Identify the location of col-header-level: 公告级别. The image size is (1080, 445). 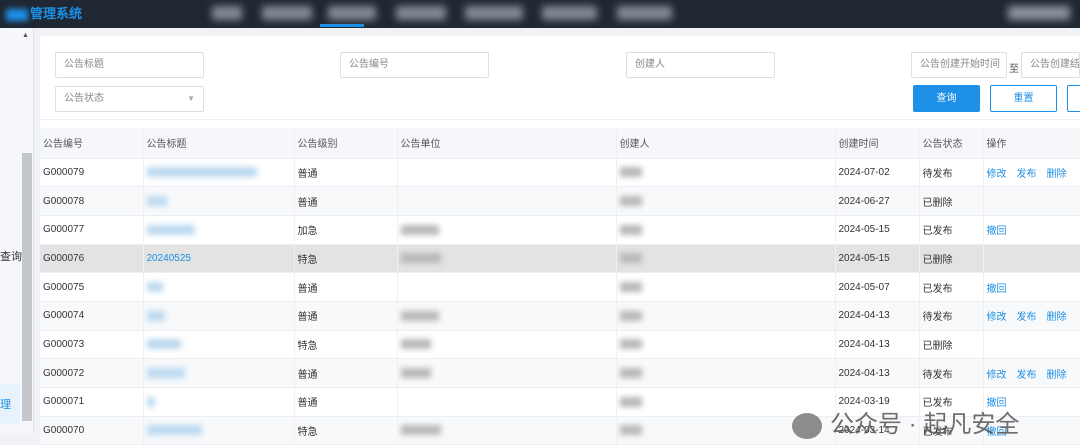
(346, 143).